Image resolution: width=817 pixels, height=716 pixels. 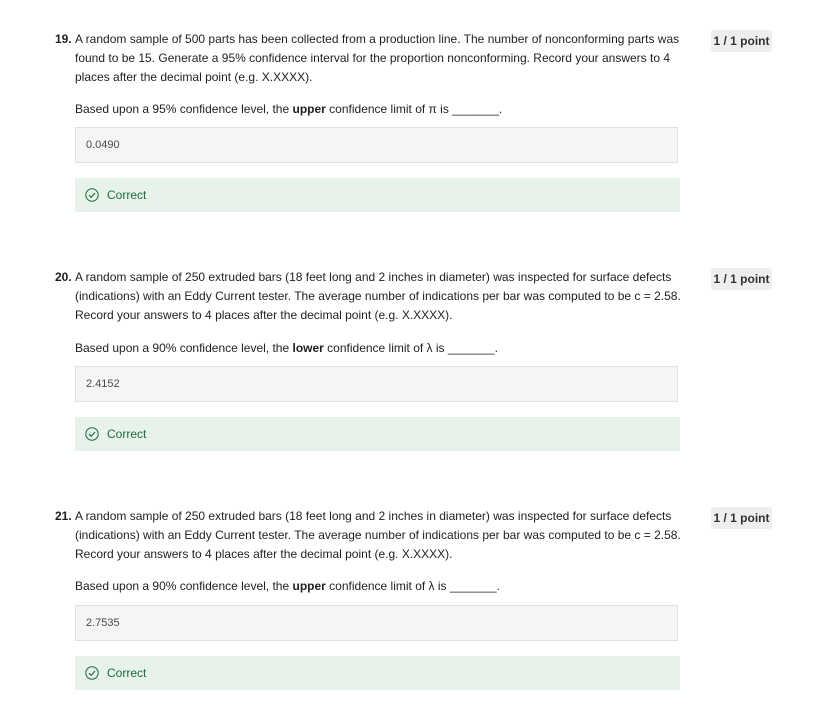 What do you see at coordinates (376, 384) in the screenshot?
I see `answer-field: 2.4152` at bounding box center [376, 384].